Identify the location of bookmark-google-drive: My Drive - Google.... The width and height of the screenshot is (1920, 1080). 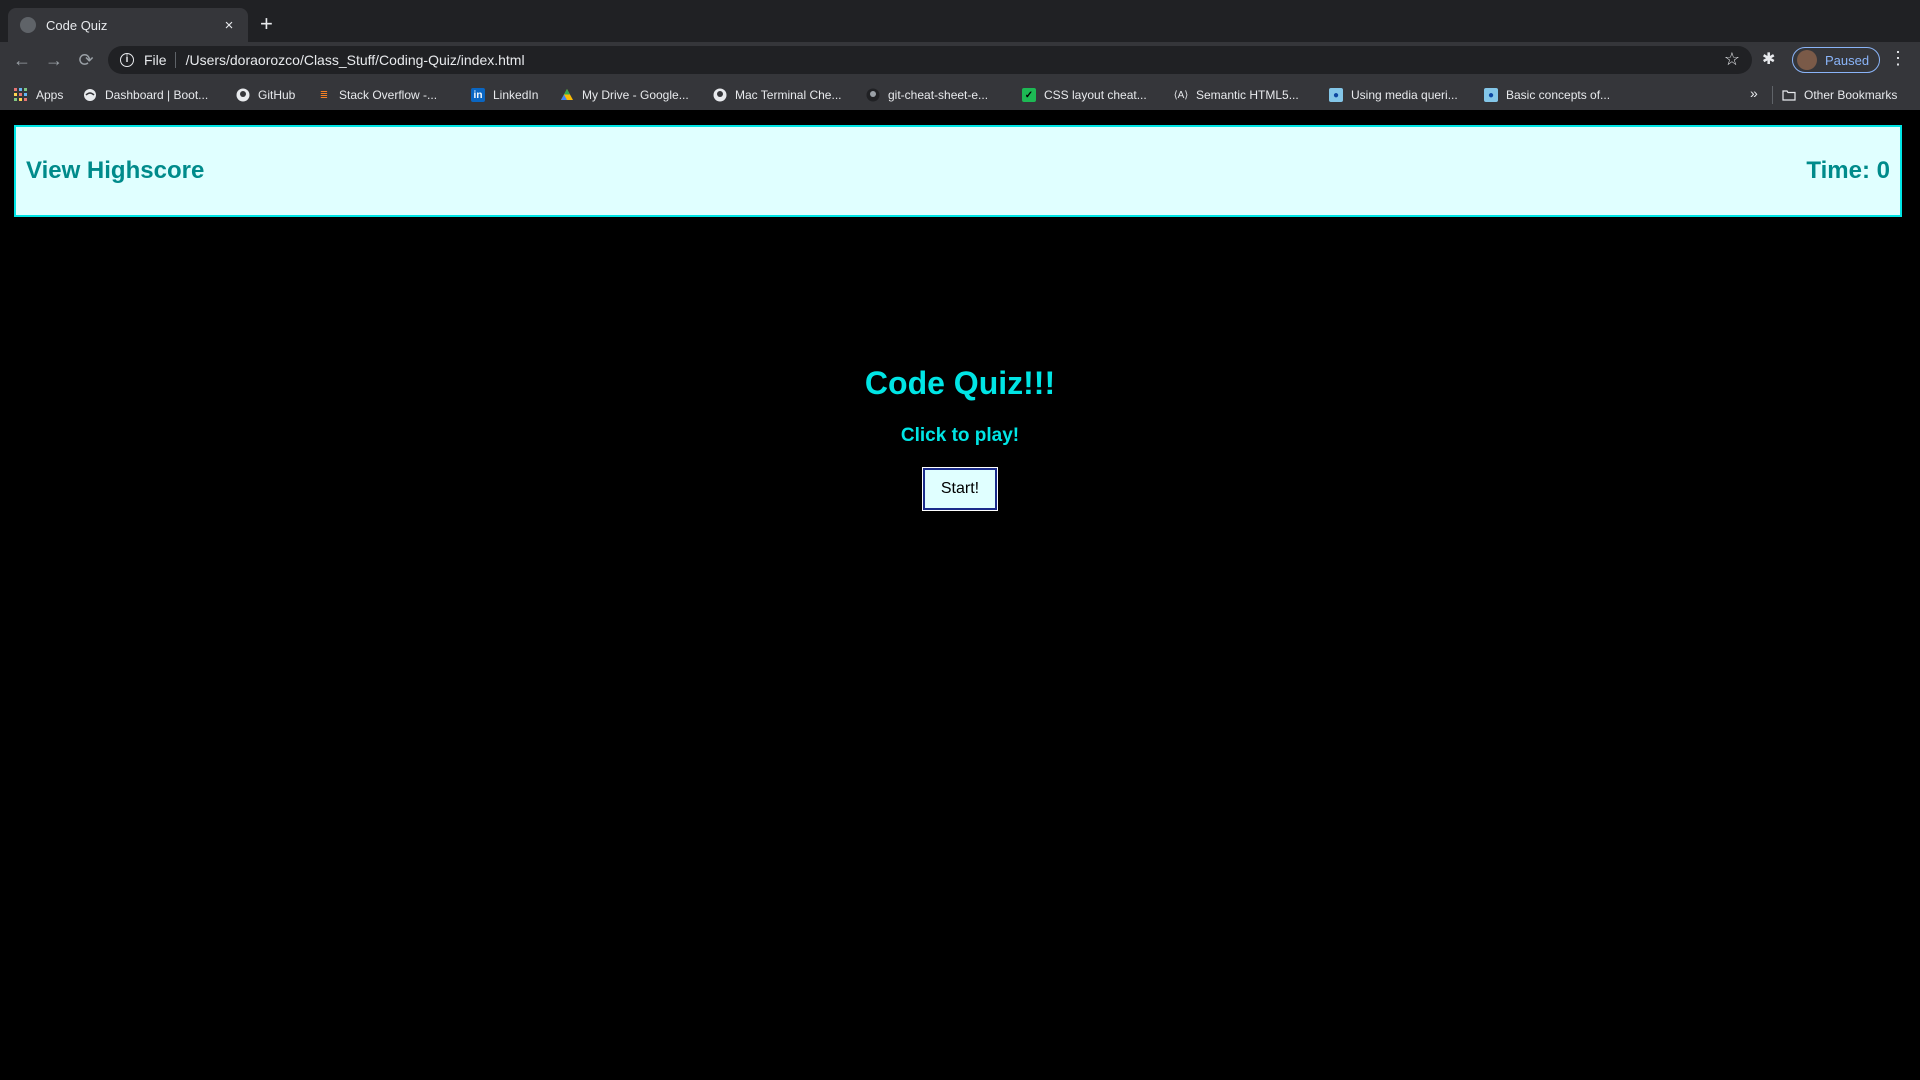
(624, 95).